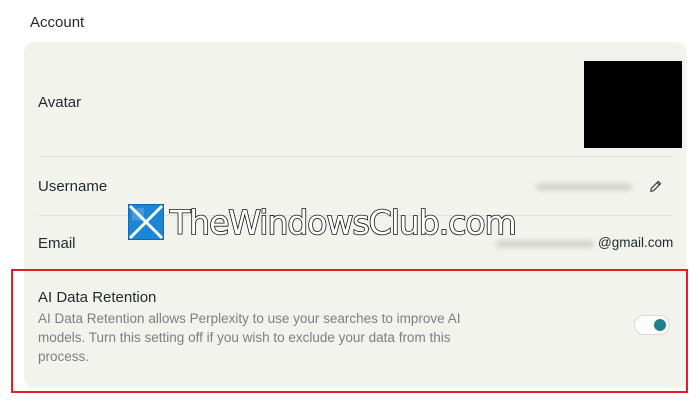 This screenshot has width=700, height=408. Describe the element at coordinates (57, 243) in the screenshot. I see `email-label: Email` at that location.